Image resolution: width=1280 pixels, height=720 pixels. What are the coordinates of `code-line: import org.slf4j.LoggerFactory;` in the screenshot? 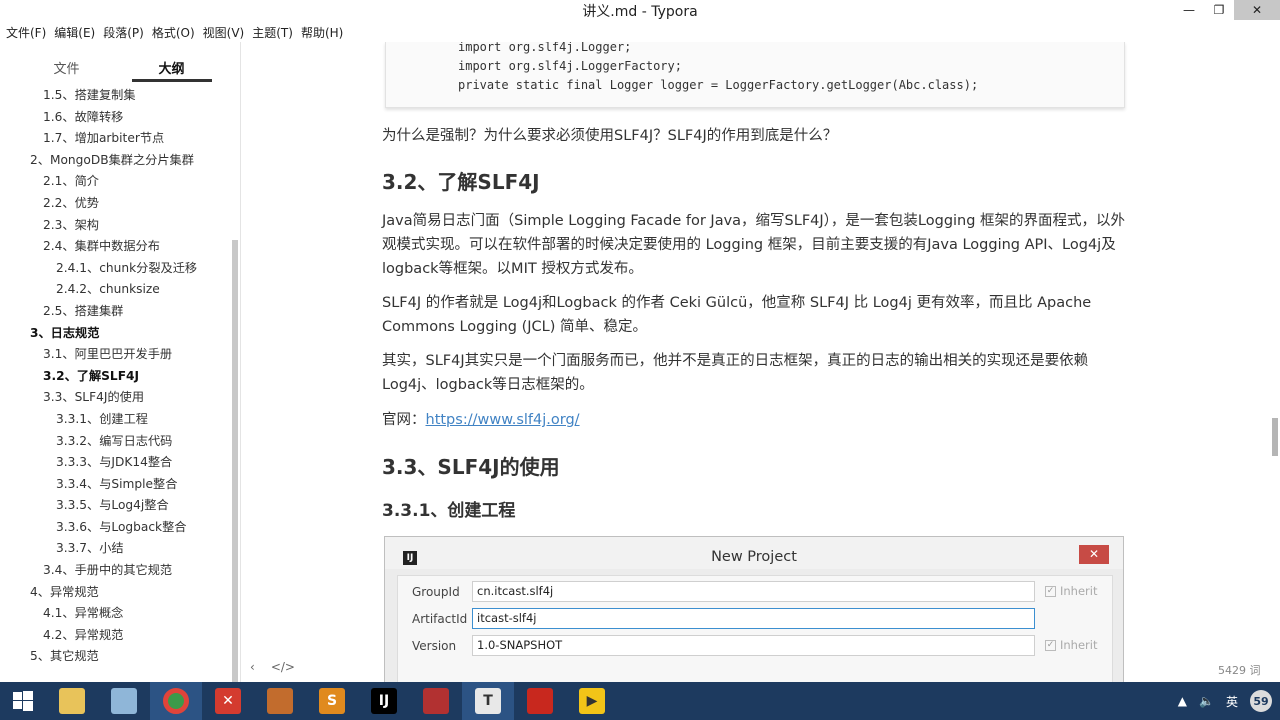 It's located at (570, 66).